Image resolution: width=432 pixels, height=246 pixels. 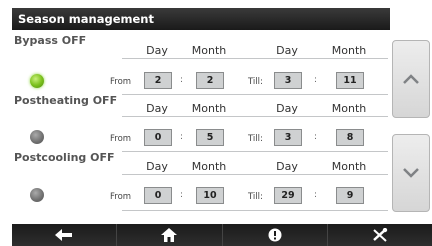 I want to click on till-month-value: 9, so click(x=350, y=195).